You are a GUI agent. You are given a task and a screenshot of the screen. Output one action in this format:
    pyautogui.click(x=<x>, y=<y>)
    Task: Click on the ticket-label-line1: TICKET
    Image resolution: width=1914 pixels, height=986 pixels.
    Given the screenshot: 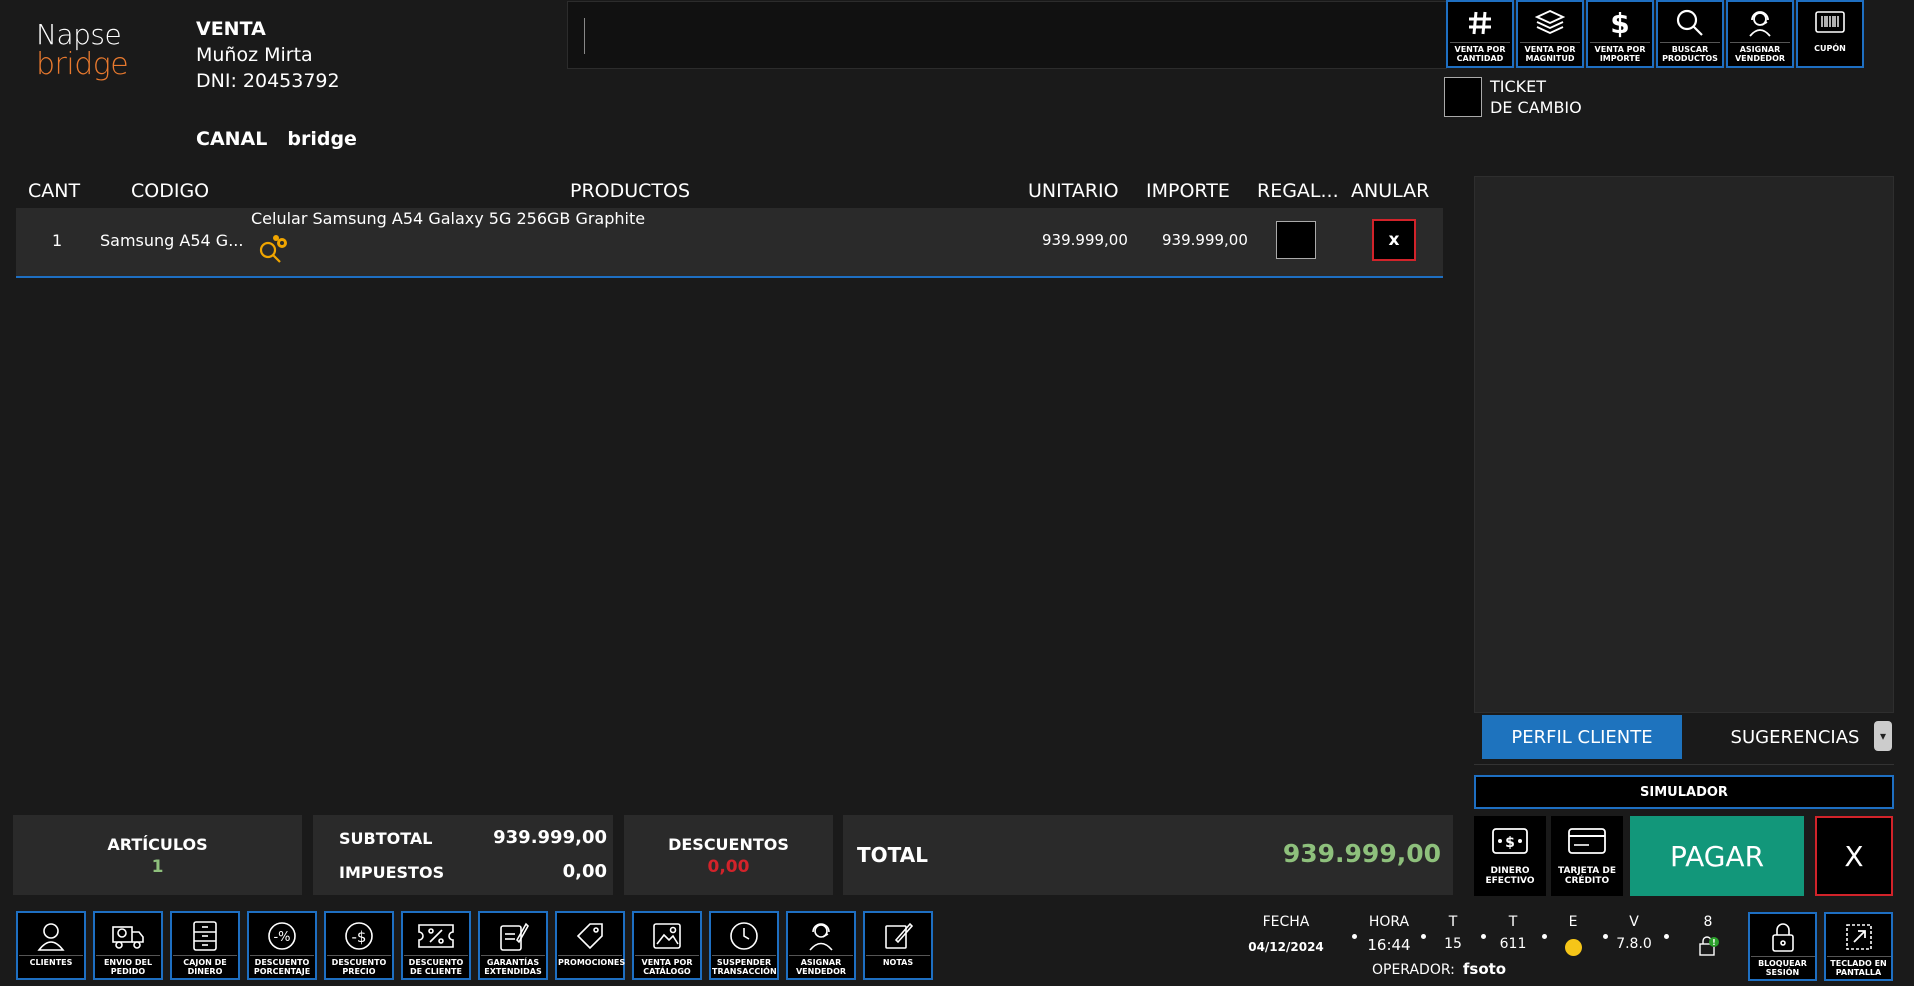 What is the action you would take?
    pyautogui.click(x=1518, y=86)
    